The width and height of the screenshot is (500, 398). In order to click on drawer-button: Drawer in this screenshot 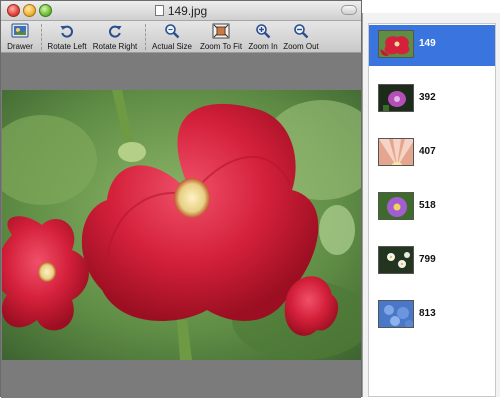, I will do `click(20, 37)`.